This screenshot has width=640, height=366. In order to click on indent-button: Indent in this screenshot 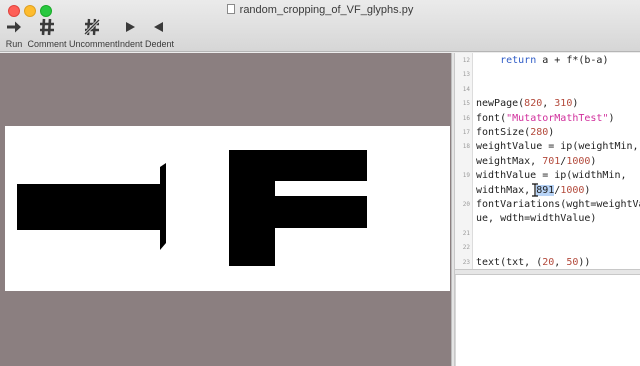, I will do `click(130, 33)`.